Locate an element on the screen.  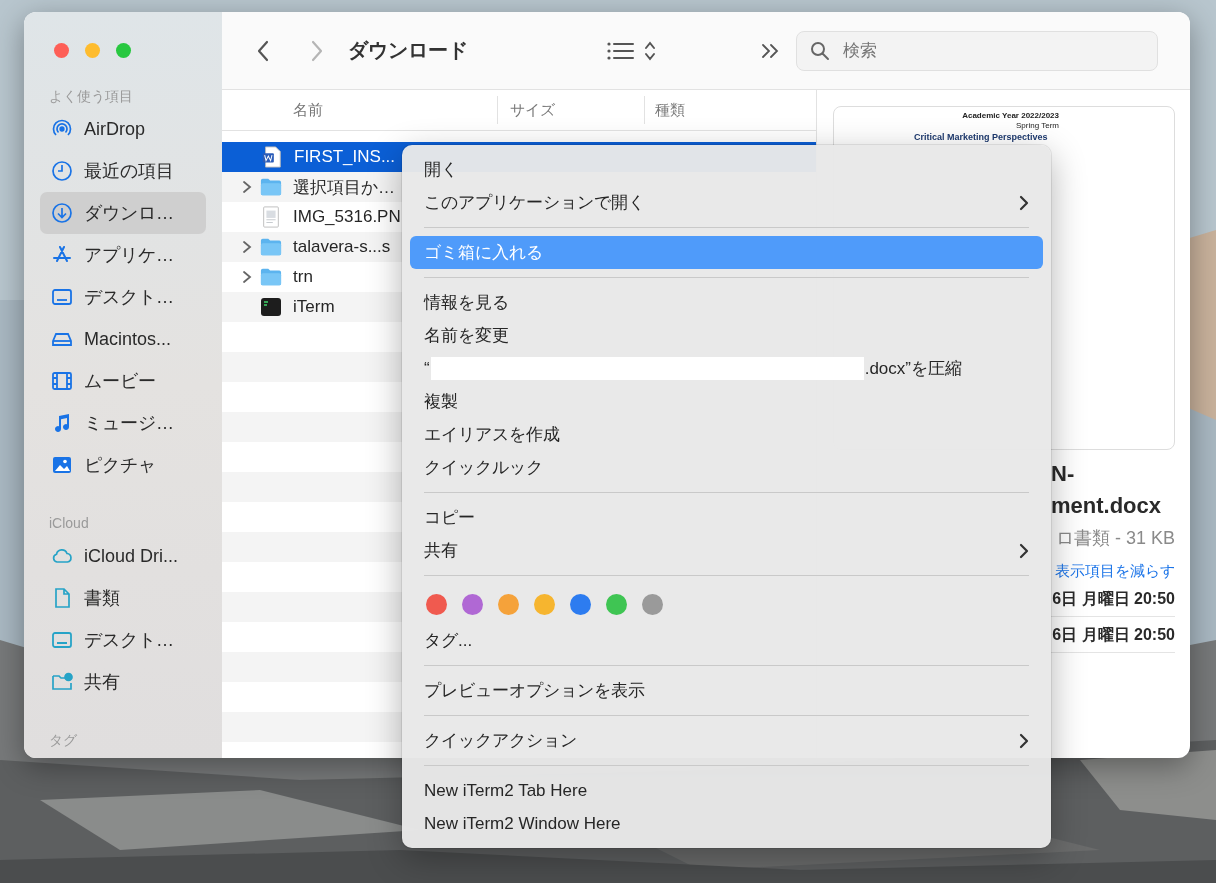
sidebar-section-header: タグ is located at coordinates (63, 740).